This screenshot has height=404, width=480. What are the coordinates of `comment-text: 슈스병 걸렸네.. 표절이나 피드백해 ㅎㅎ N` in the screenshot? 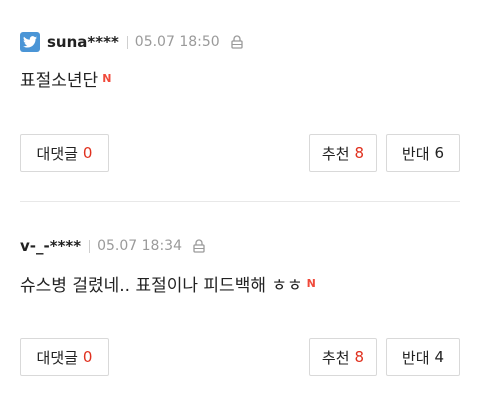 It's located at (168, 283).